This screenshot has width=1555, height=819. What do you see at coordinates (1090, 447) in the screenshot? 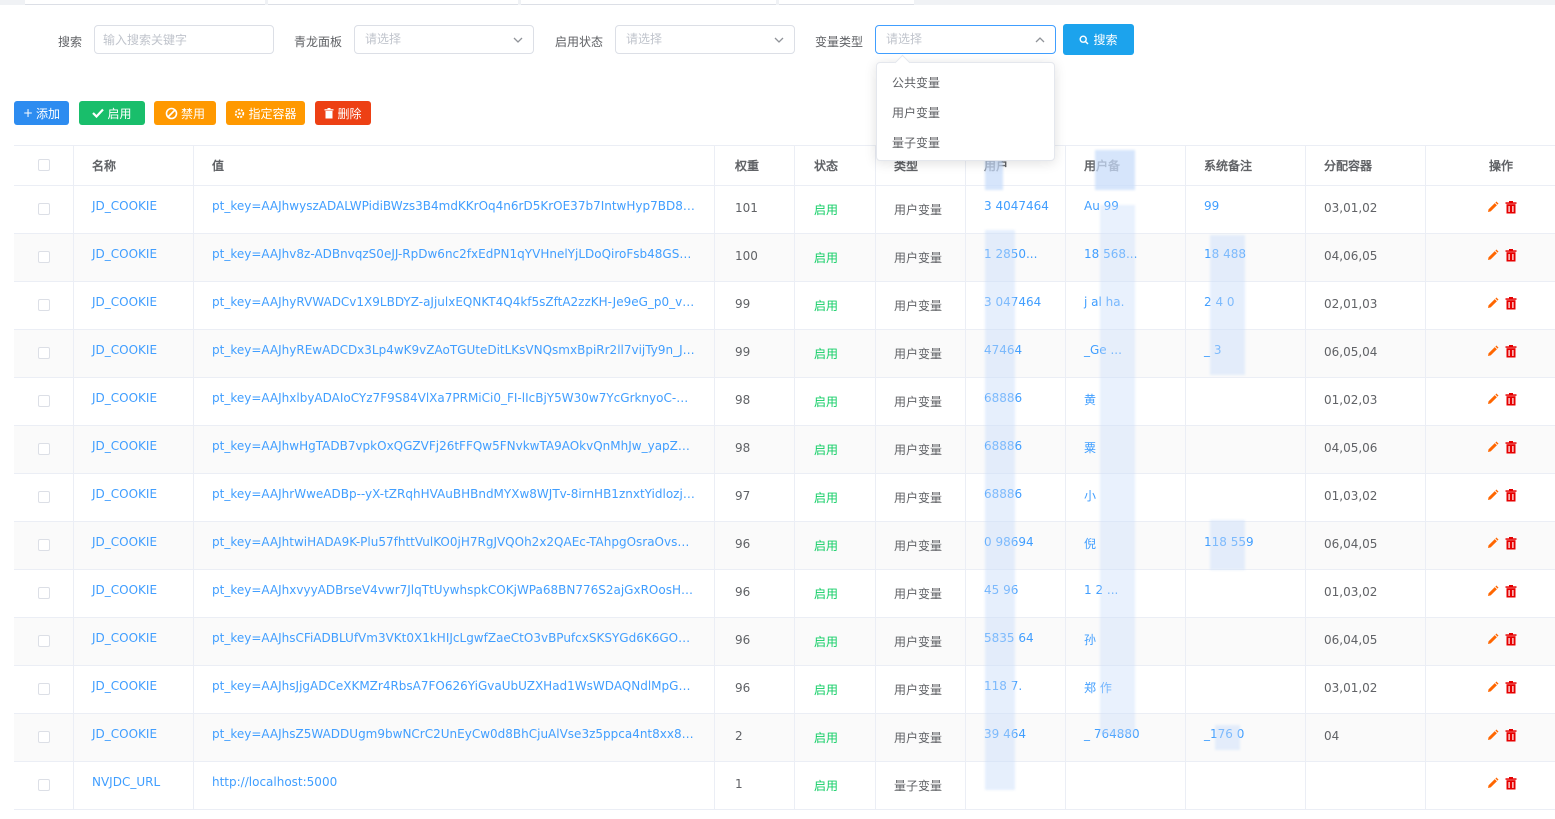
I see `user-note-value: 粟` at bounding box center [1090, 447].